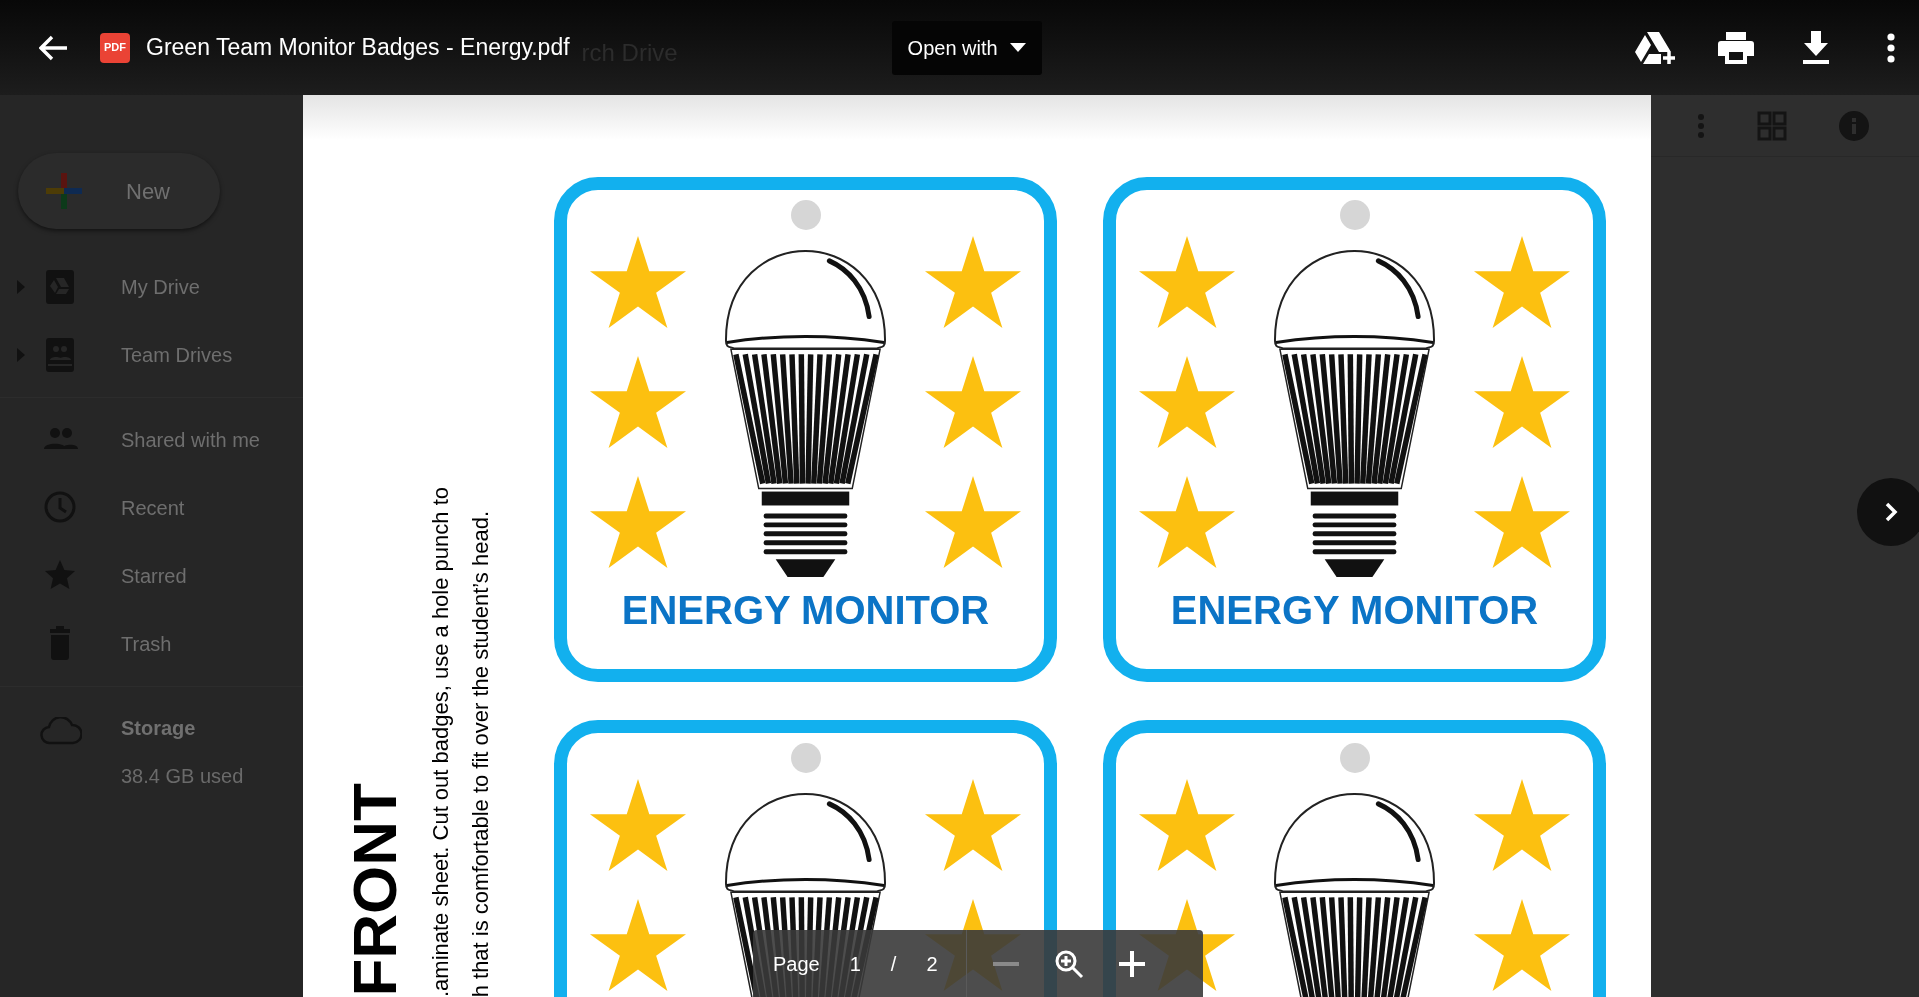  What do you see at coordinates (855, 963) in the screenshot?
I see `page-number-field: 1` at bounding box center [855, 963].